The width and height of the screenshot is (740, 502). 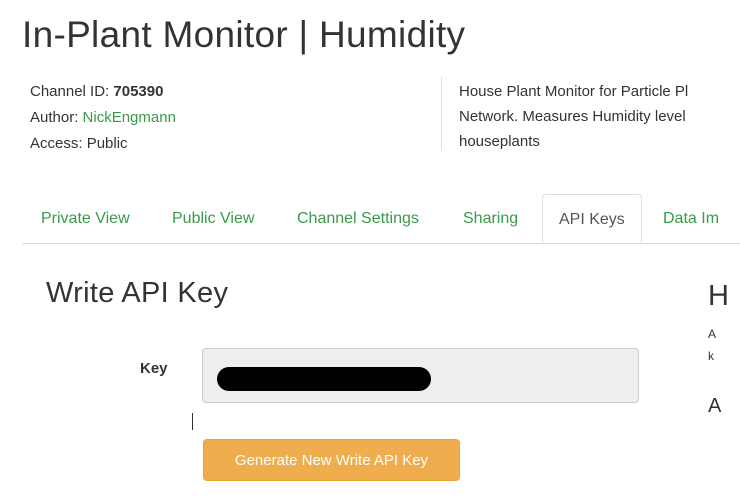 I want to click on tab-data-import: Data Im, so click(x=691, y=218).